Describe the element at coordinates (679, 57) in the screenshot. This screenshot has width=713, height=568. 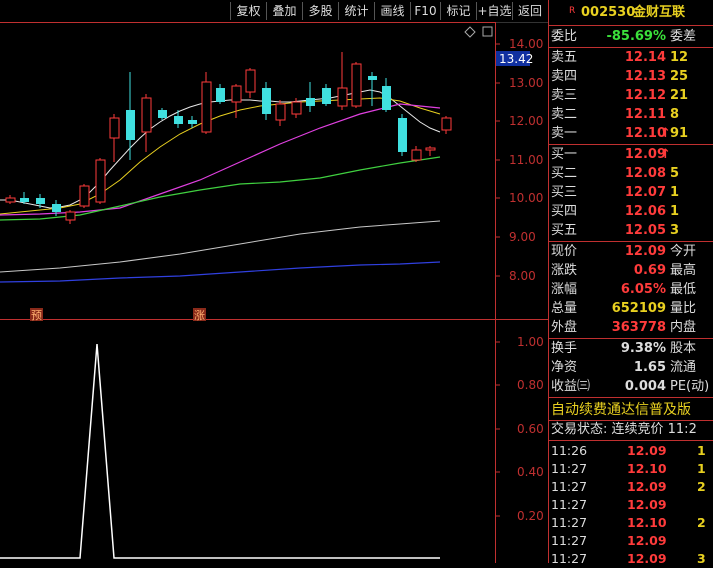
I see `row-volume: 12` at that location.